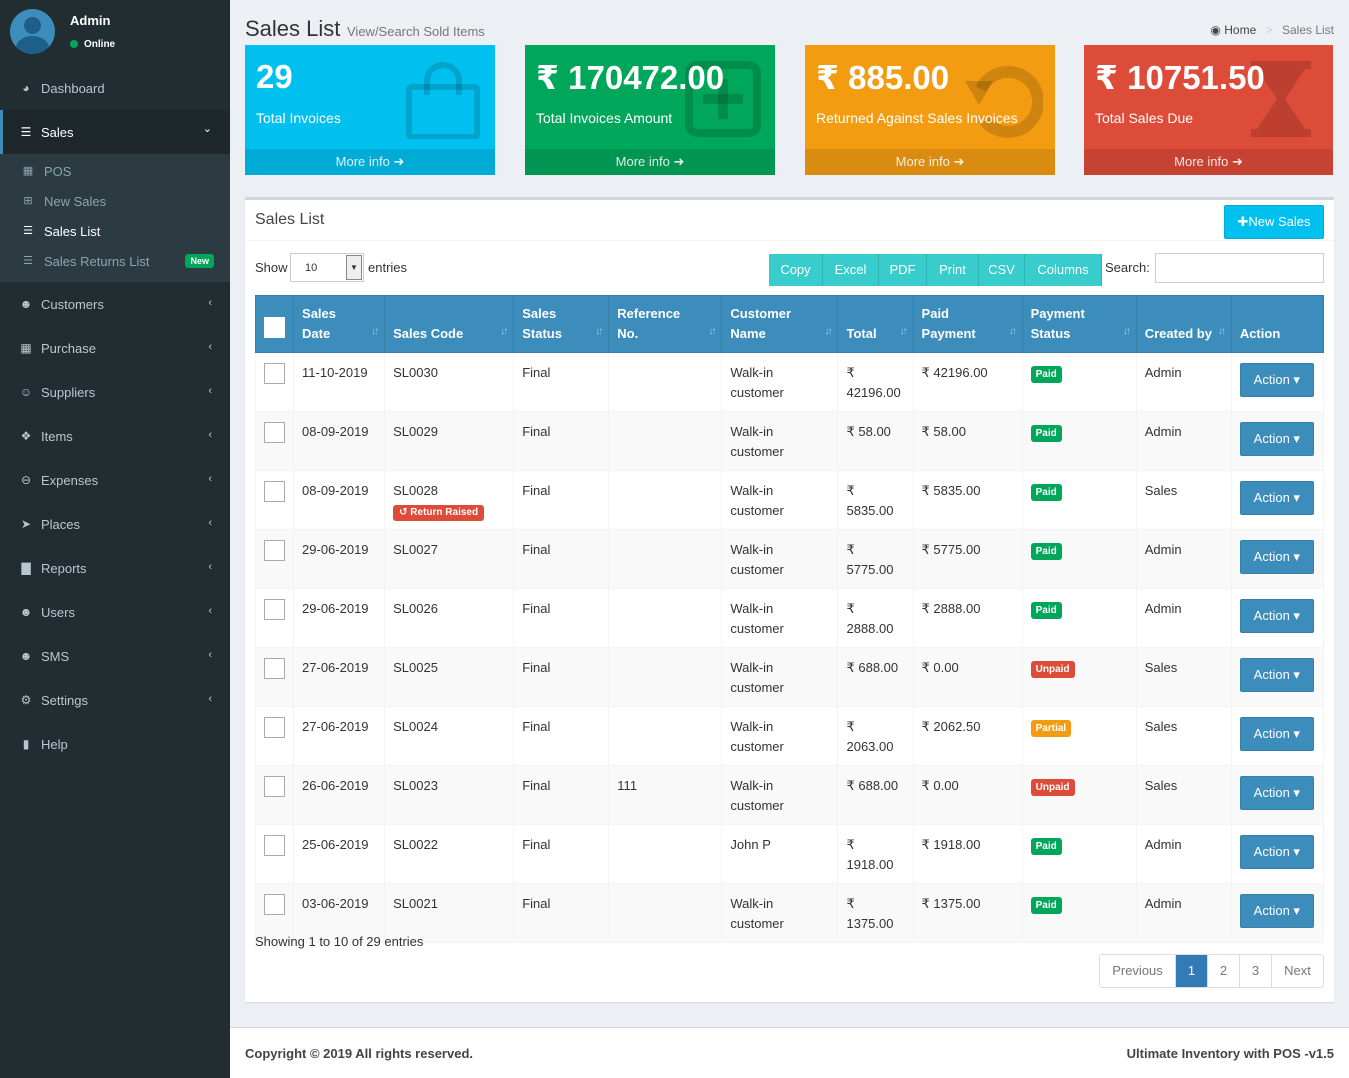 This screenshot has width=1349, height=1078. What do you see at coordinates (58, 171) in the screenshot?
I see `submenu-item-label: POS` at bounding box center [58, 171].